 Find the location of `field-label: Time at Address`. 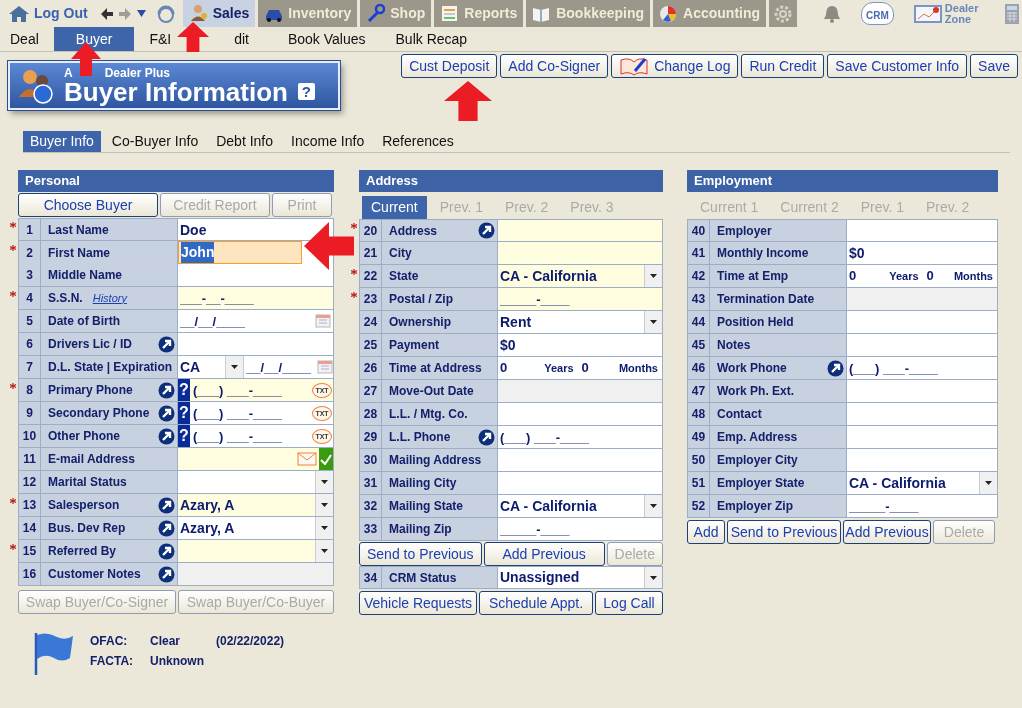

field-label: Time at Address is located at coordinates (435, 368).